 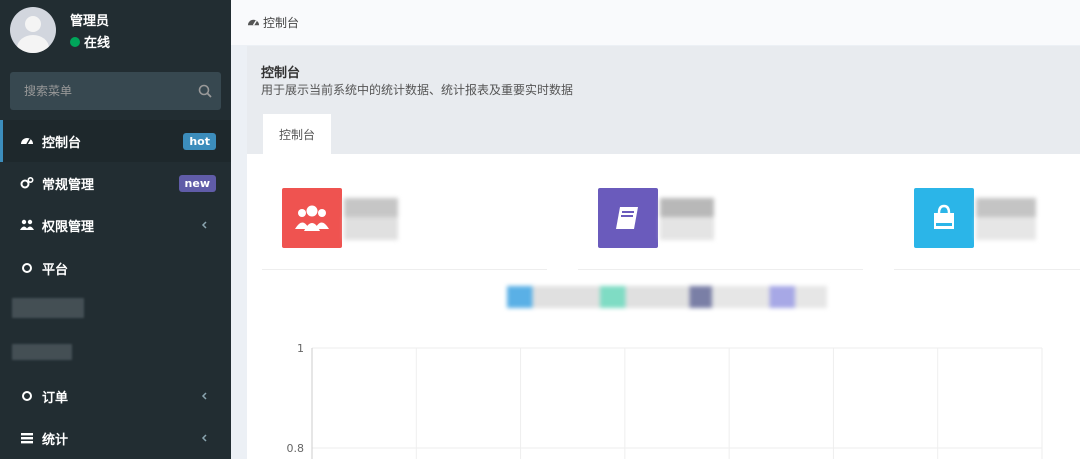 I want to click on page-description: 用于展示当前系统中的统计数据、统计报表及重要实时数据, so click(x=417, y=90).